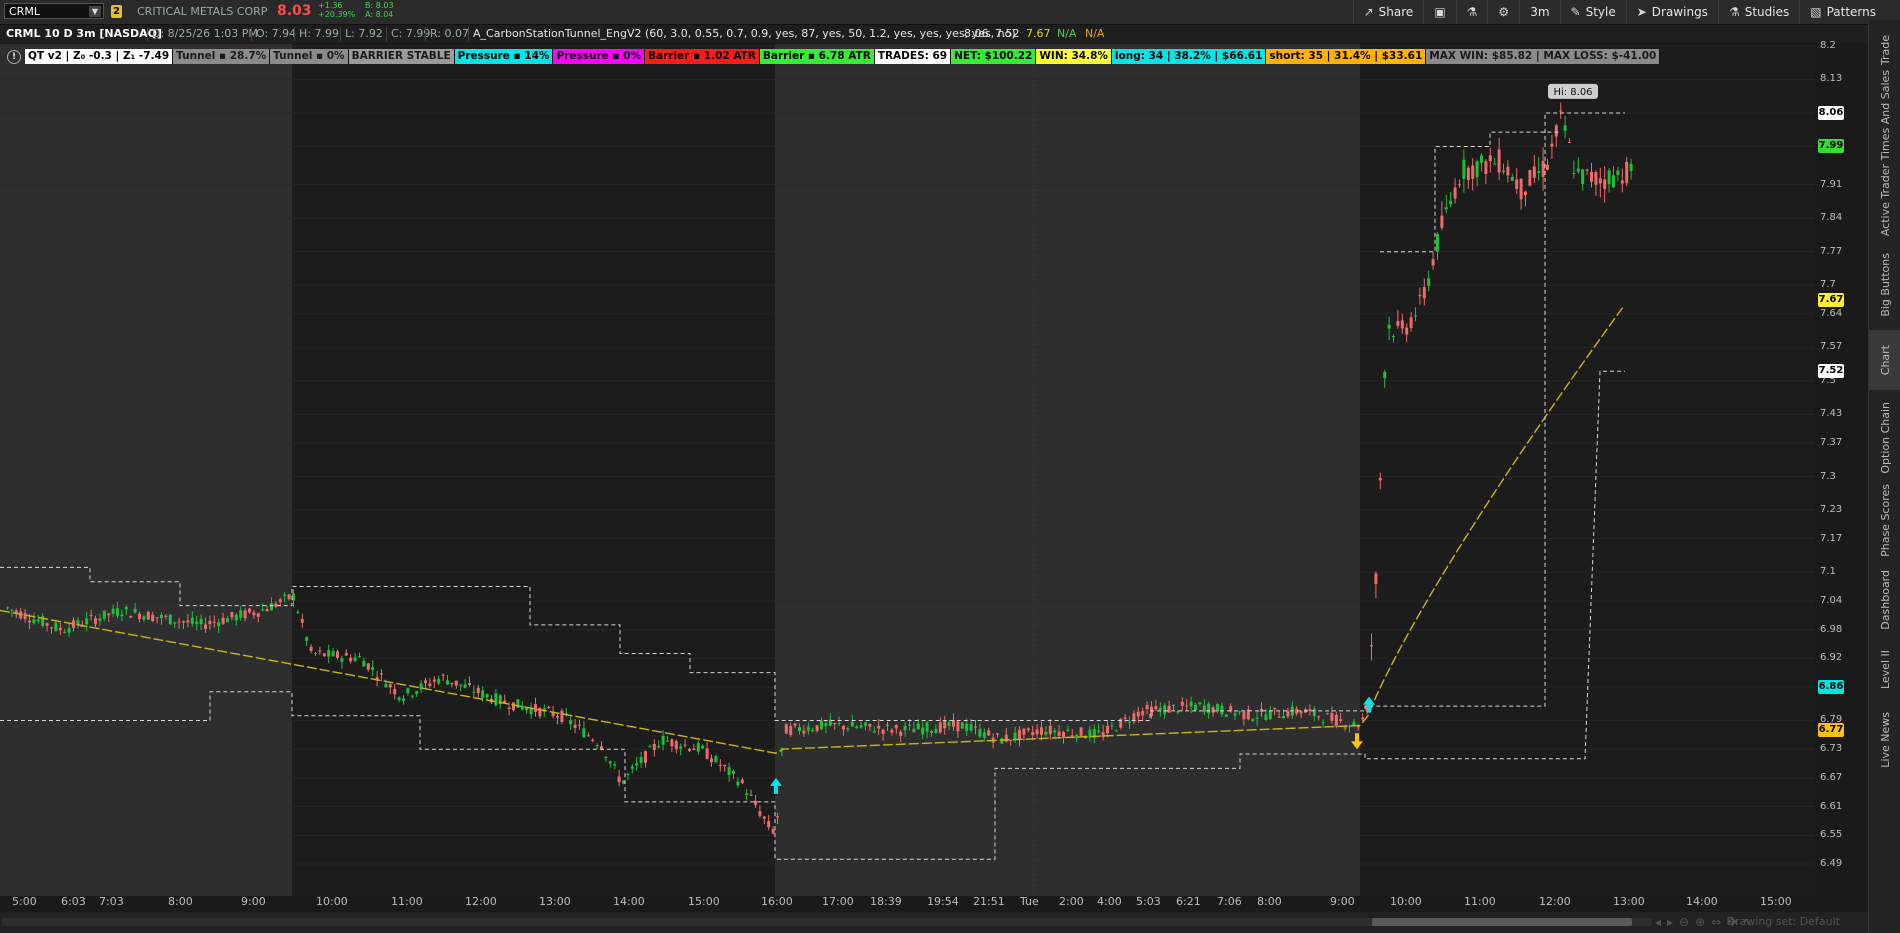 This screenshot has height=933, width=1900. What do you see at coordinates (1831, 79) in the screenshot?
I see `price-tick-label: 8.13` at bounding box center [1831, 79].